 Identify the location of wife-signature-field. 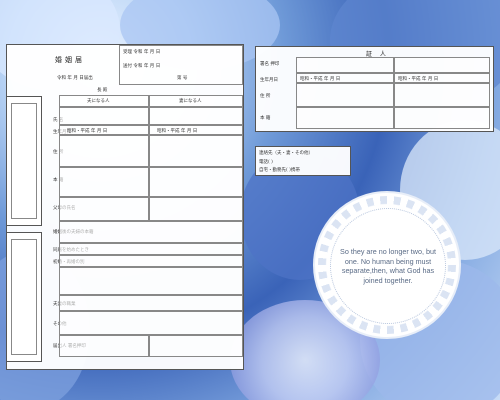
(196, 346).